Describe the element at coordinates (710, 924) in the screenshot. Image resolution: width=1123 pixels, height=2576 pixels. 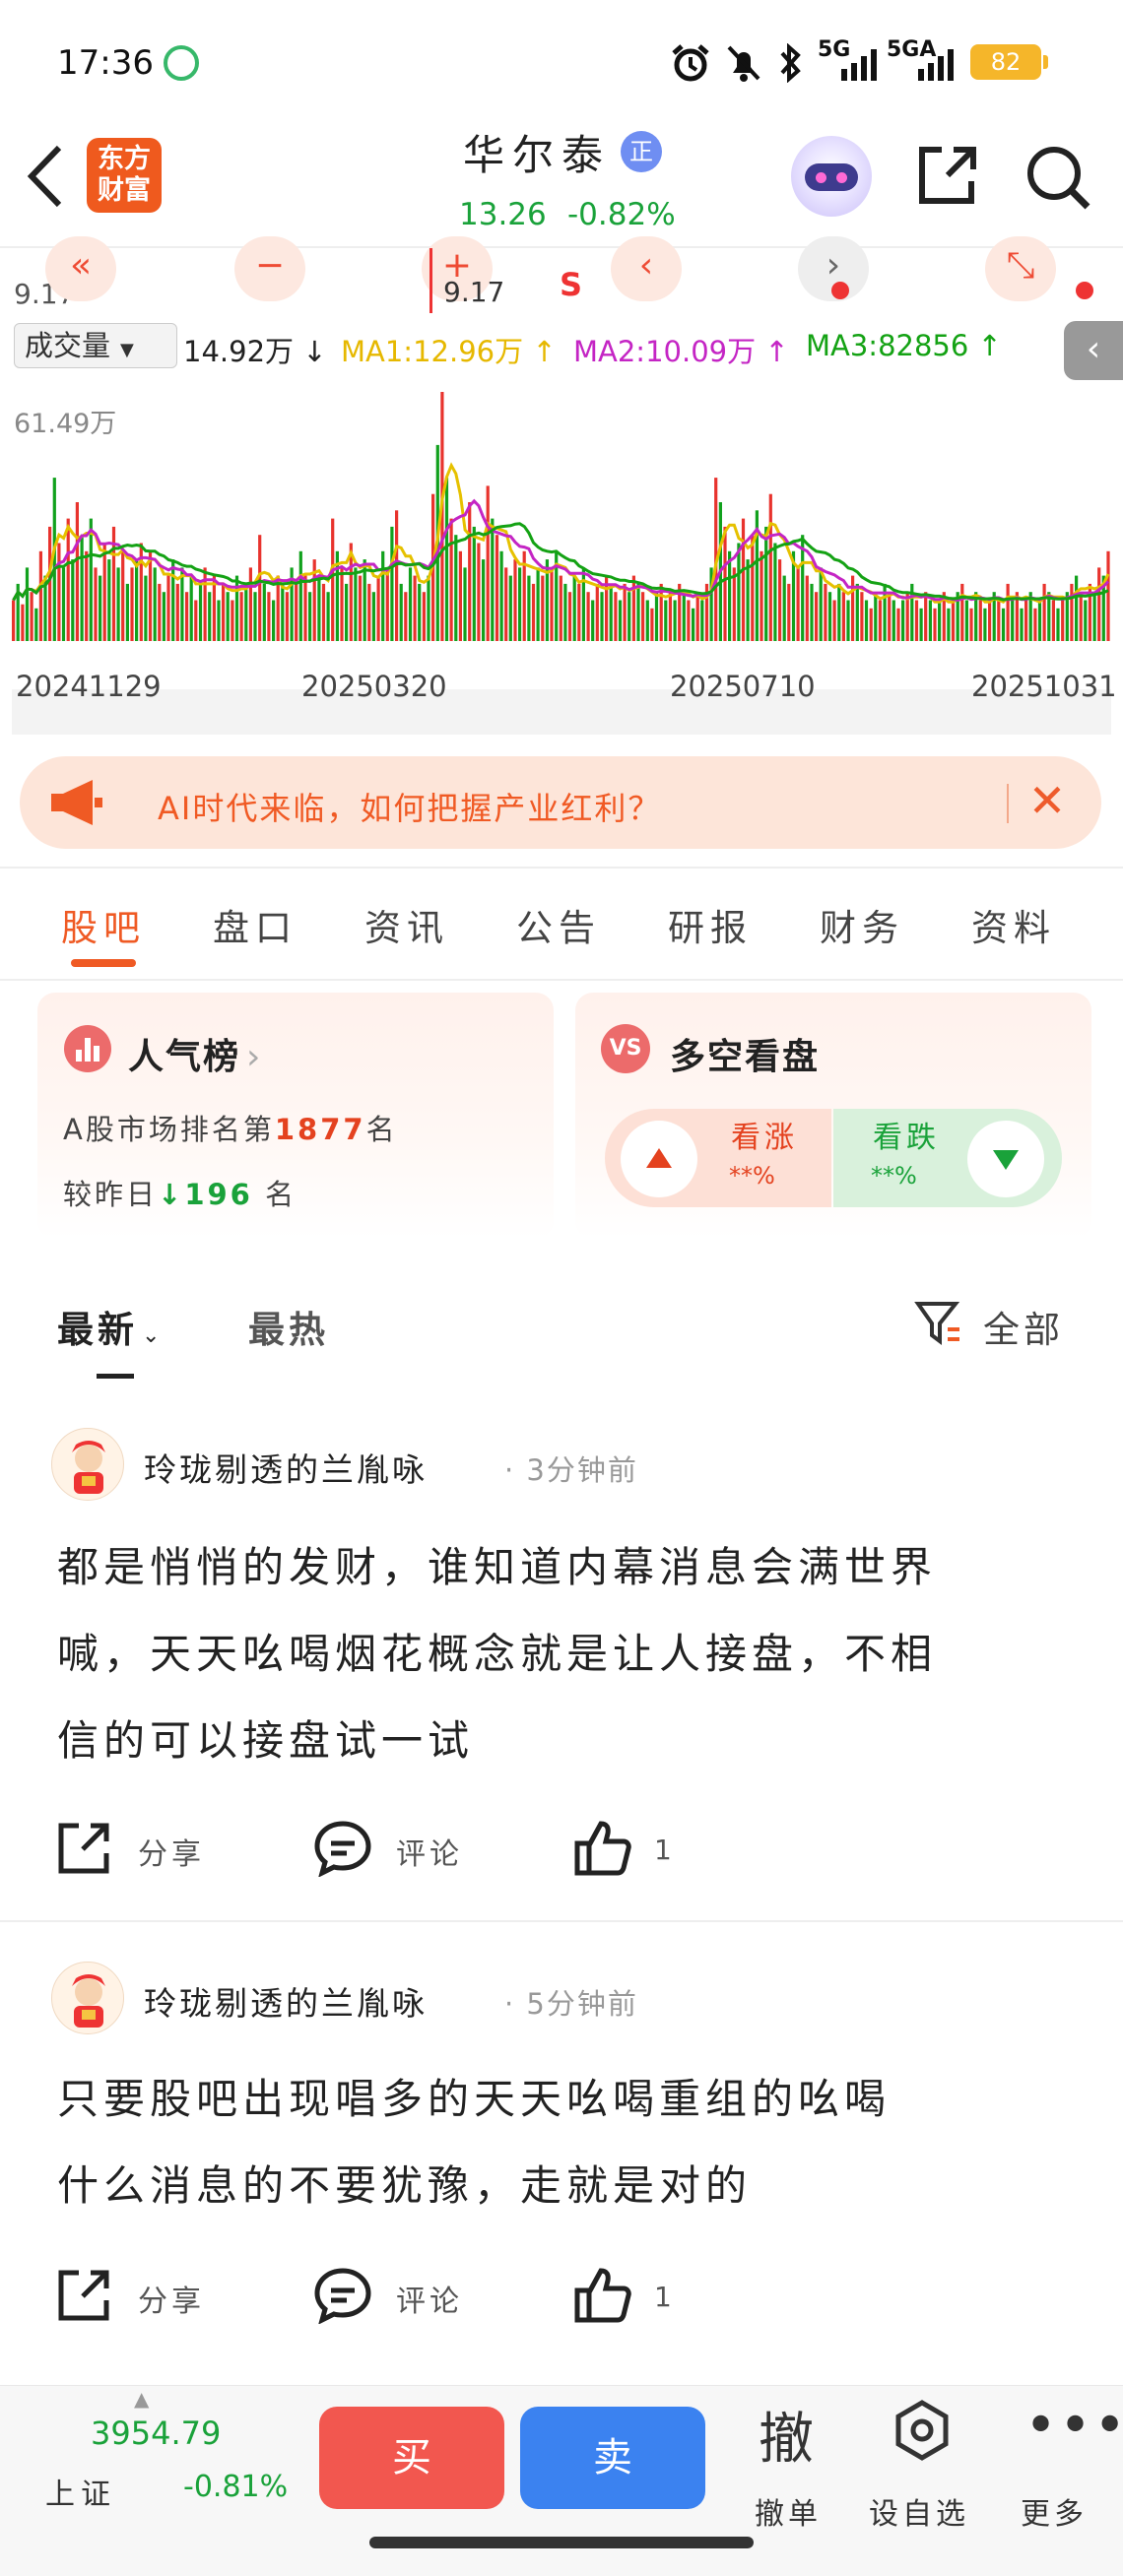
I see `tab-research: 研报` at that location.